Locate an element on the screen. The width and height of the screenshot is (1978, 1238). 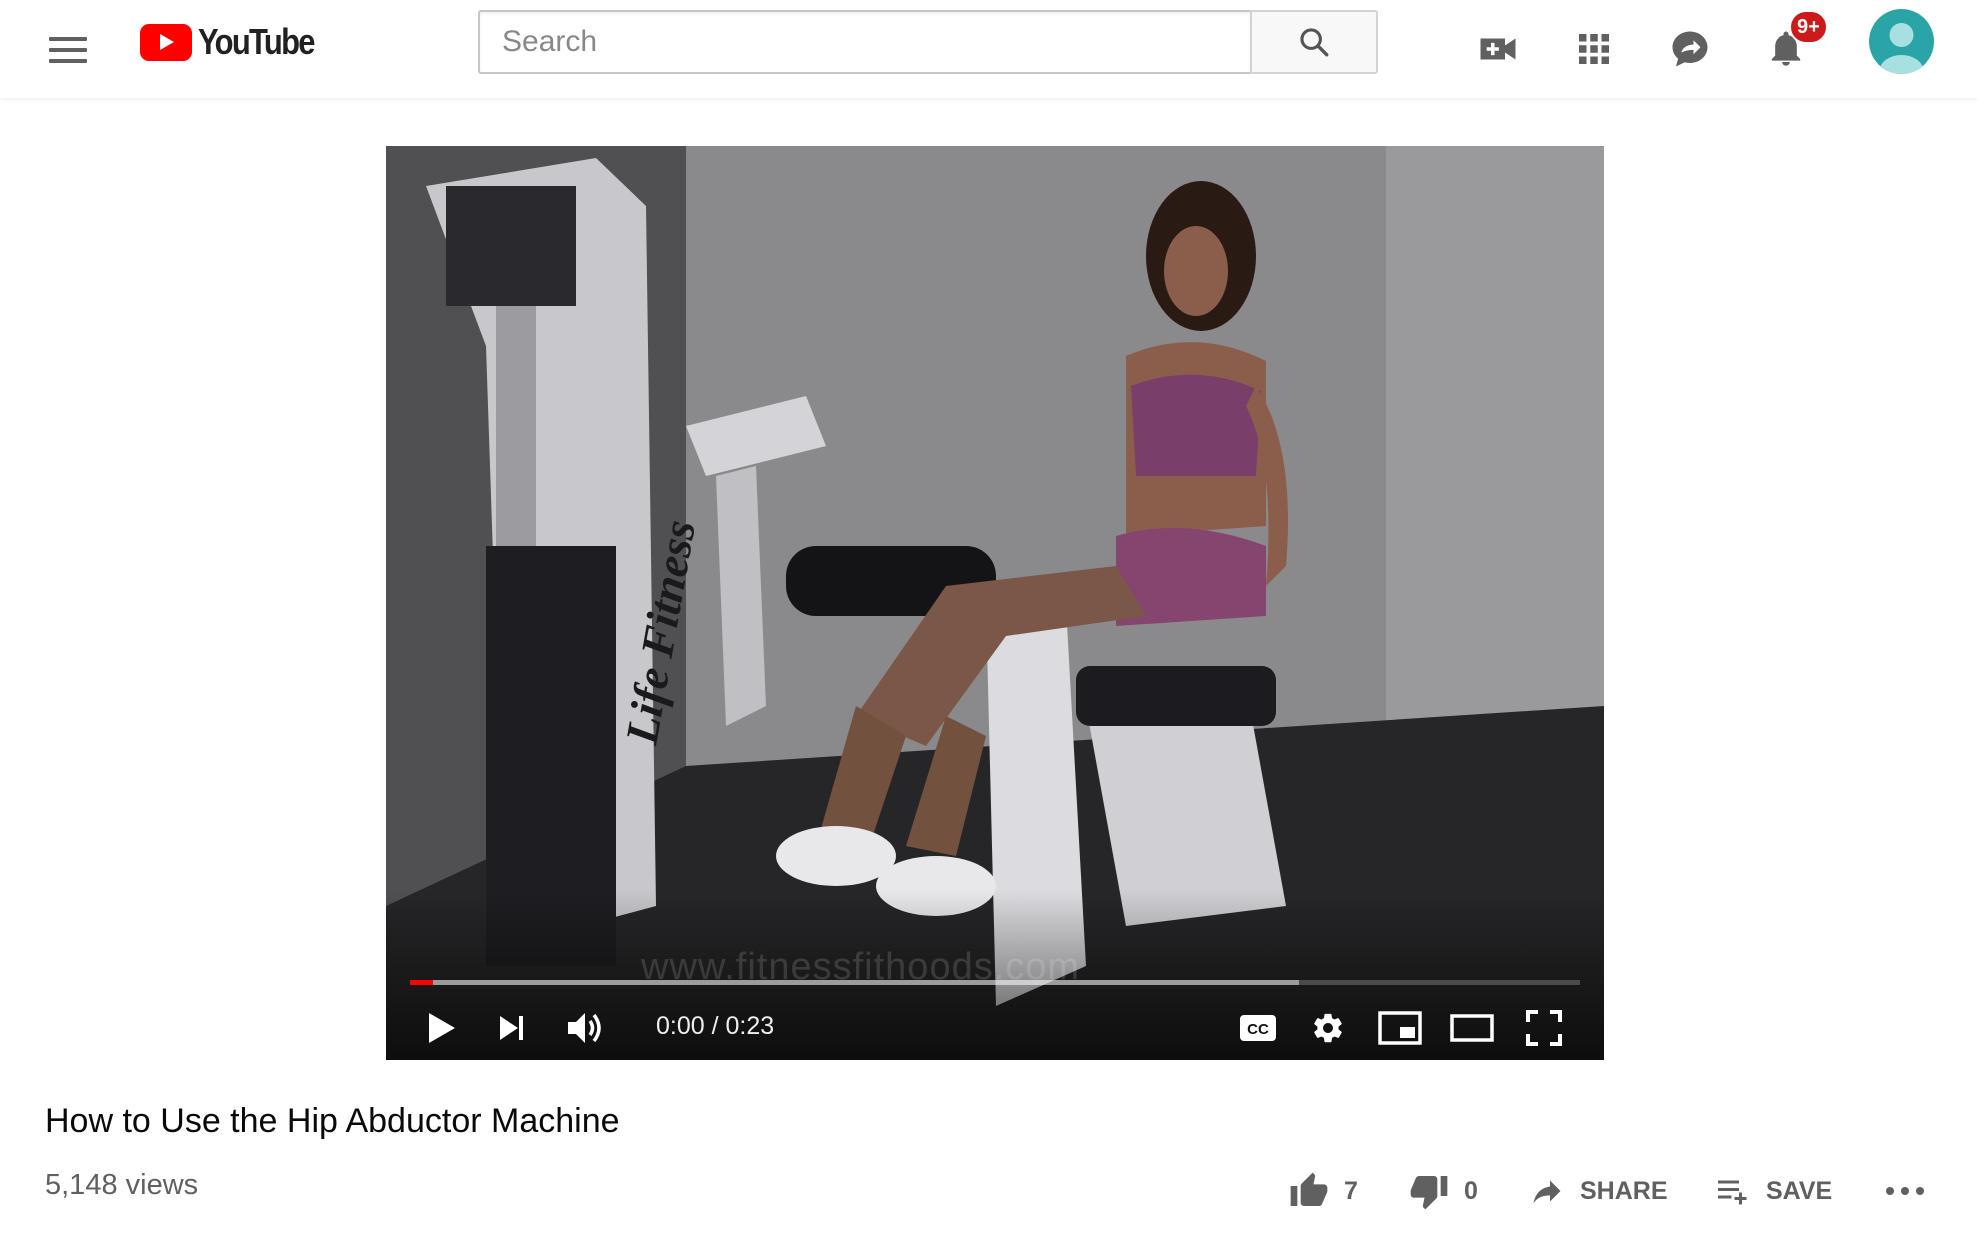
volume-icon is located at coordinates (584, 1028).